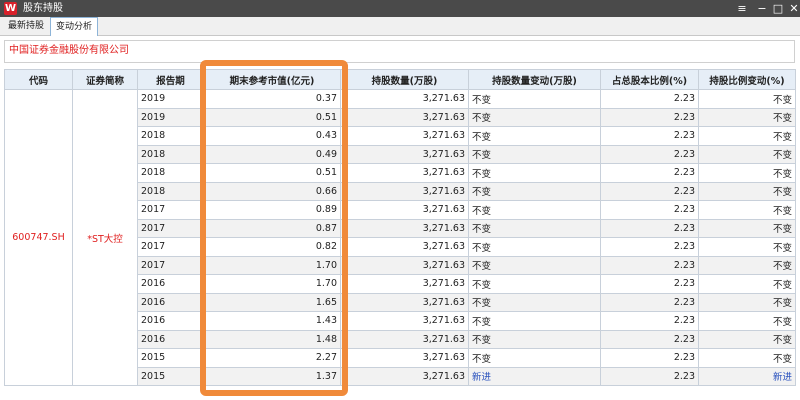 This screenshot has height=400, width=800. What do you see at coordinates (534, 79) in the screenshot?
I see `col-header-share-change: 持股数量变动(万股)` at bounding box center [534, 79].